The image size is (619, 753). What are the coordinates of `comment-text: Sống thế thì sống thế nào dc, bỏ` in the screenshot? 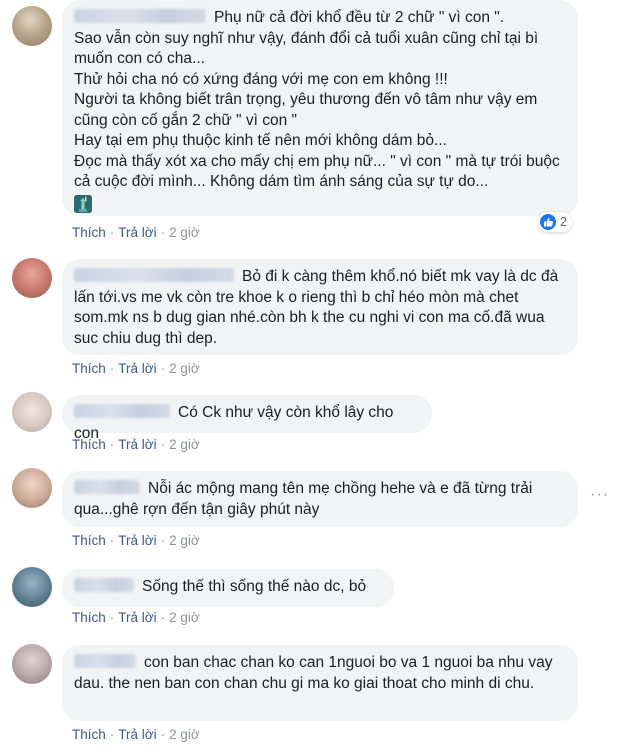 It's located at (254, 586).